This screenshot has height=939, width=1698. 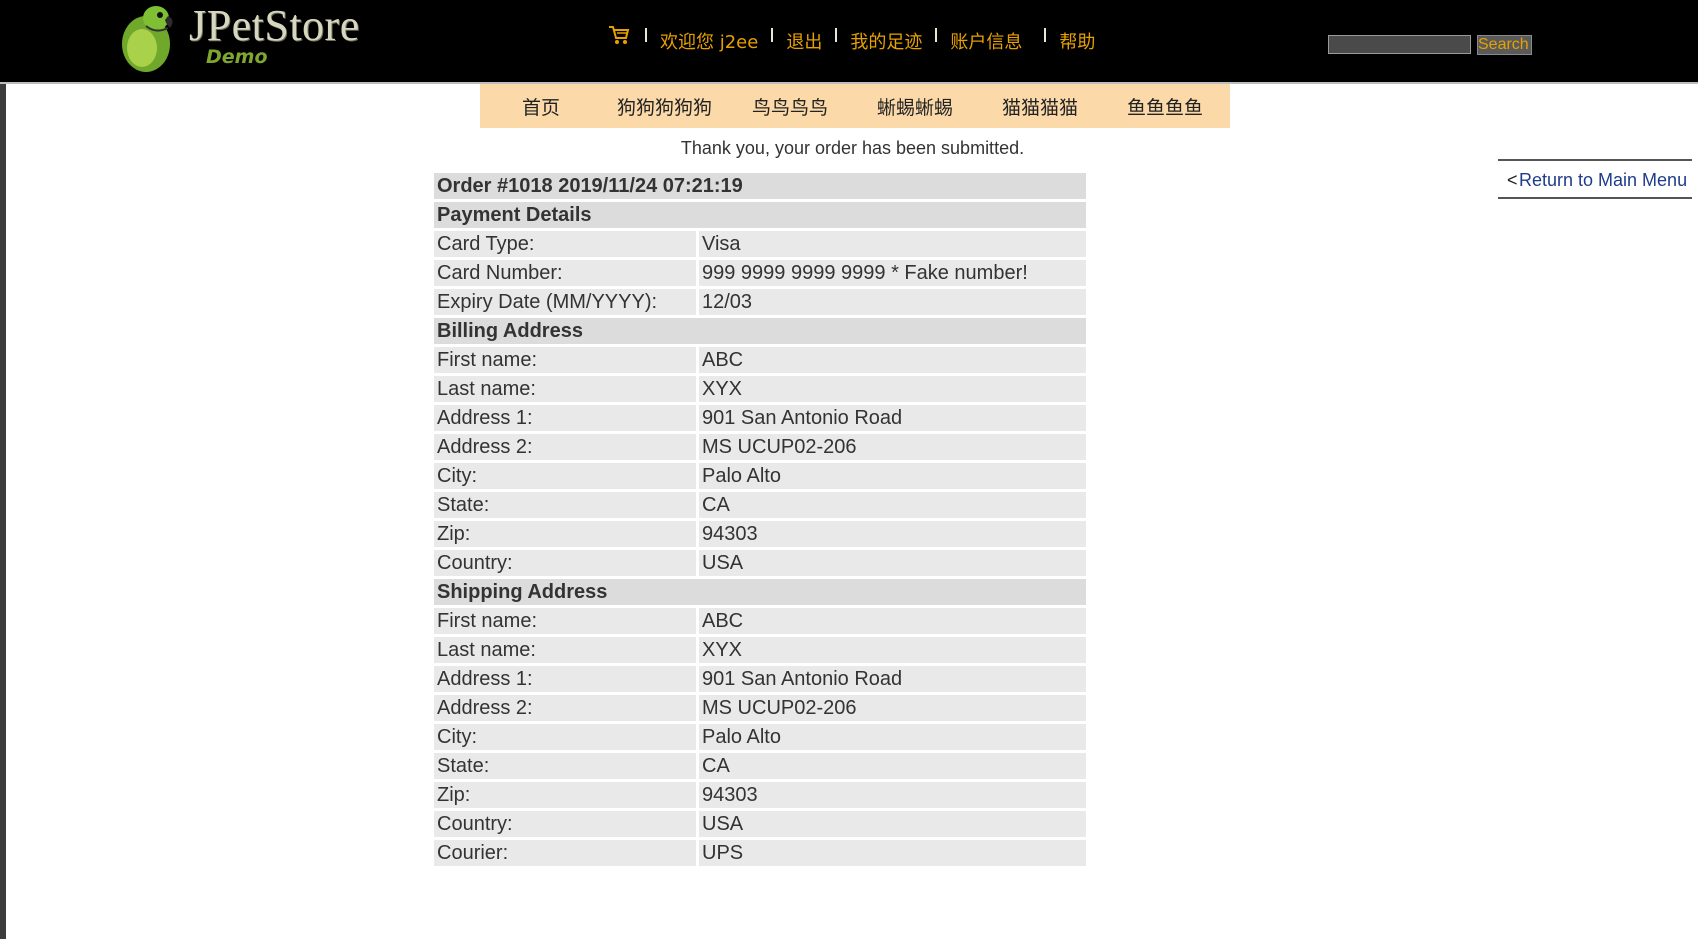 What do you see at coordinates (565, 447) in the screenshot?
I see `billing-address2-label: Address 2:` at bounding box center [565, 447].